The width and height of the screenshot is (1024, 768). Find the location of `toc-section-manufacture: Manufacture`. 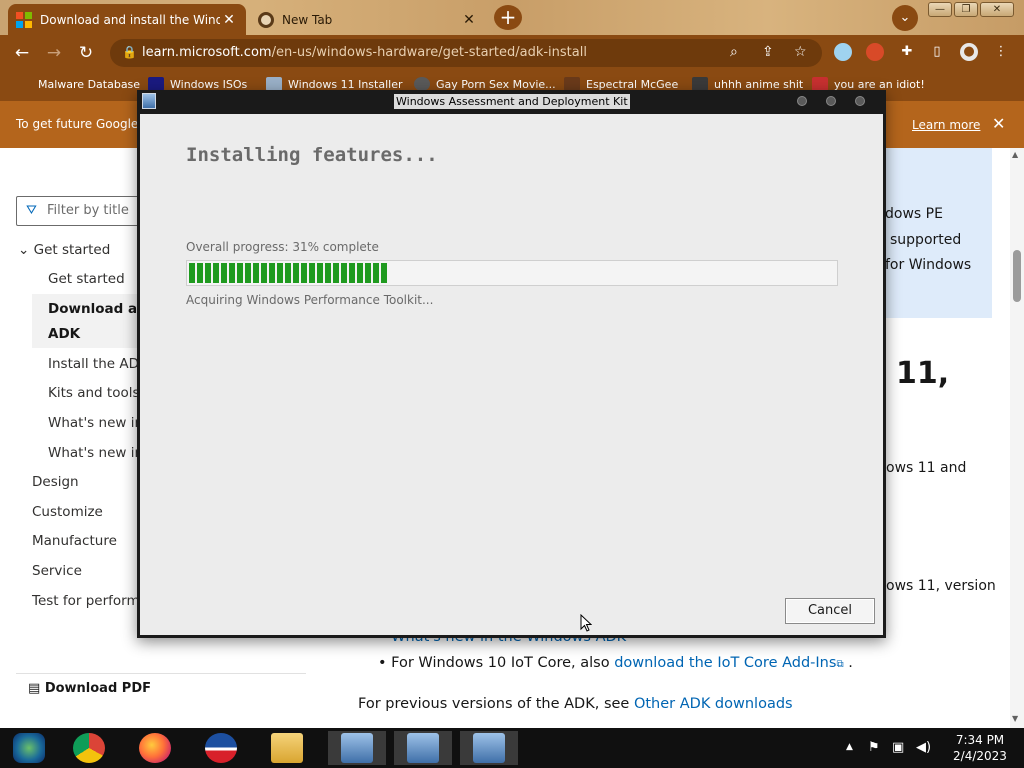

toc-section-manufacture: Manufacture is located at coordinates (74, 541).